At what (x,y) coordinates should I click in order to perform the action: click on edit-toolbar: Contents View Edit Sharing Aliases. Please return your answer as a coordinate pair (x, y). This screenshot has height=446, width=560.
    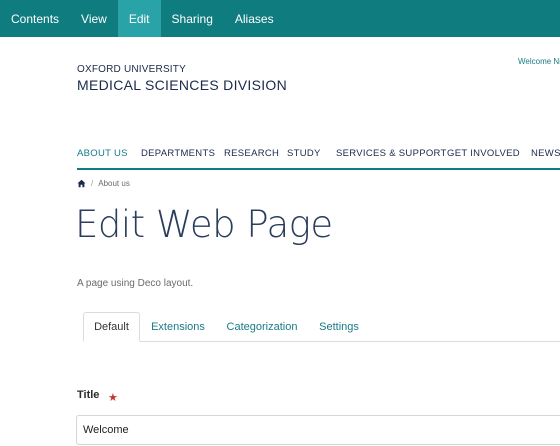
    Looking at the image, I should click on (280, 18).